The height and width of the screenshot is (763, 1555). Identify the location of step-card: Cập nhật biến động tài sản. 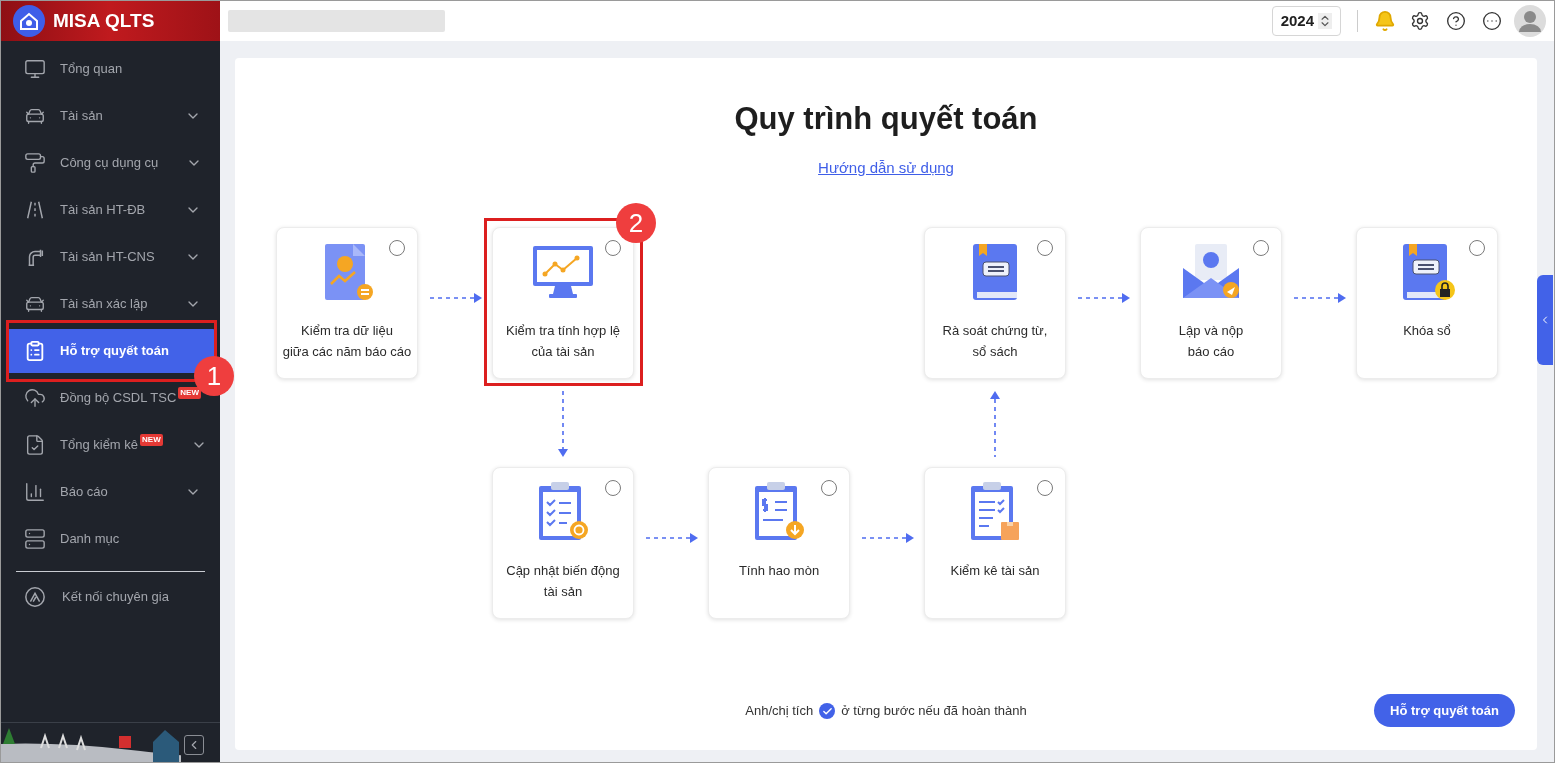
(563, 543).